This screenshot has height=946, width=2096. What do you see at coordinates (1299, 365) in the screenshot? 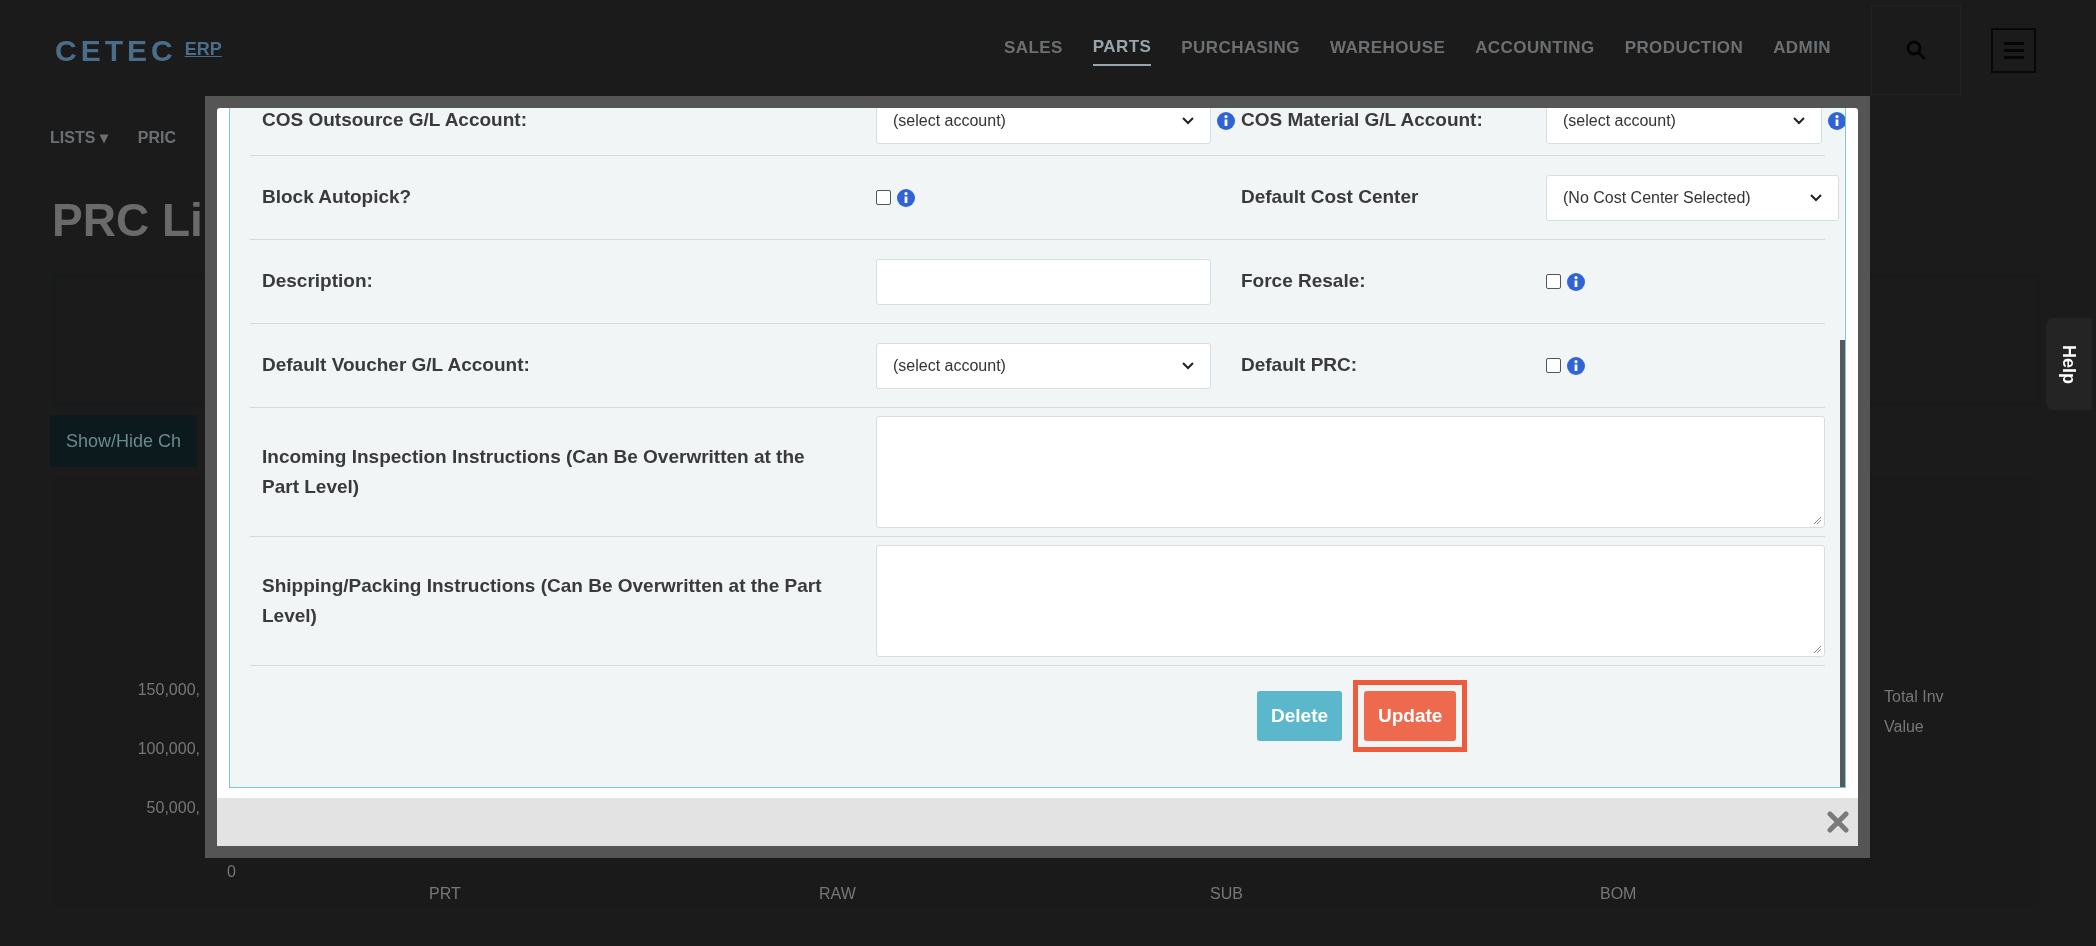
I see `field-label: Default PRC:` at bounding box center [1299, 365].